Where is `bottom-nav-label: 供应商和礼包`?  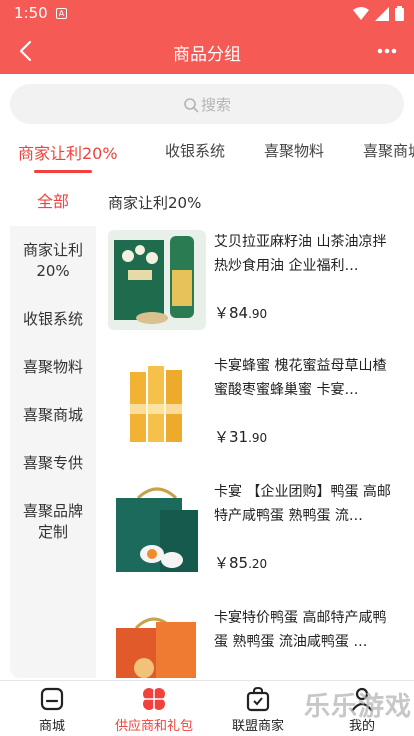 bottom-nav-label: 供应商和礼包 is located at coordinates (153, 726).